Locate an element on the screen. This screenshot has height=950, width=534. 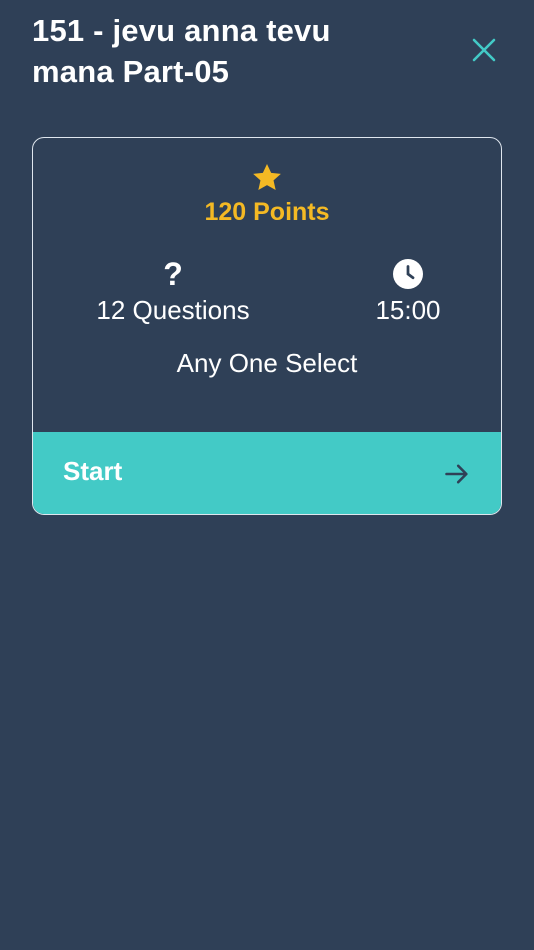
time-stat: 15:00 is located at coordinates (408, 292).